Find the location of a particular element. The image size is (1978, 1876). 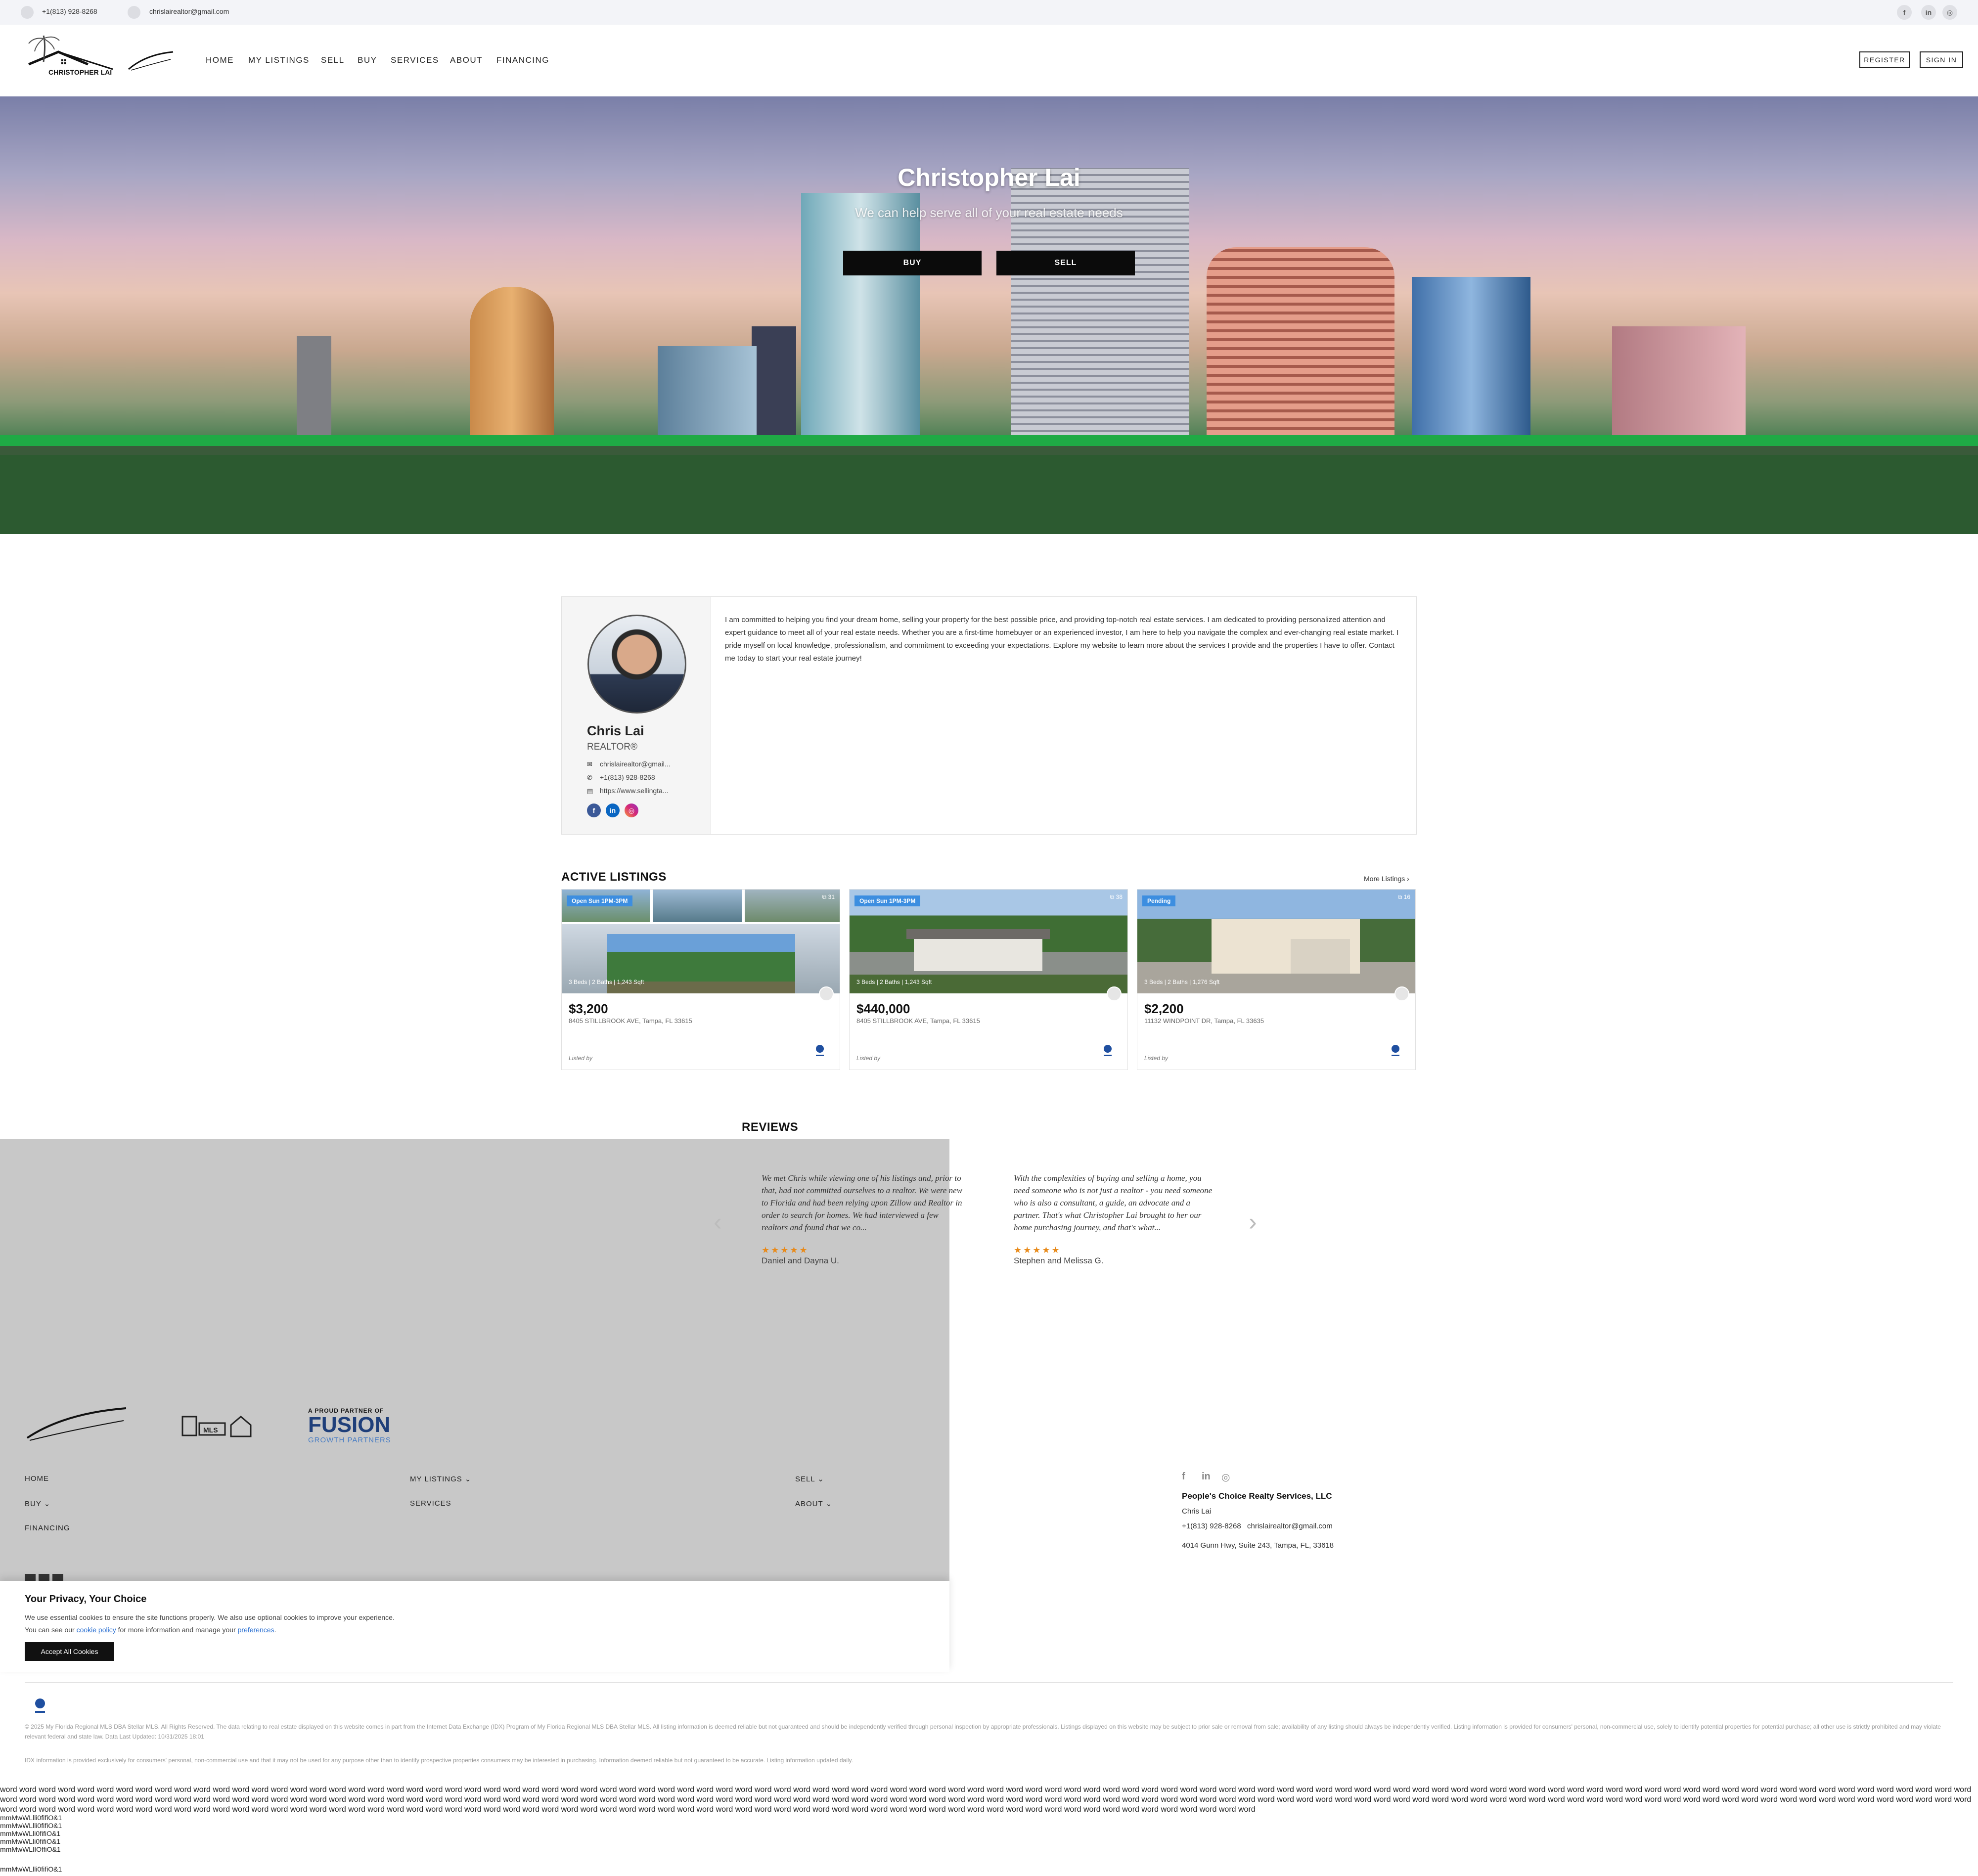

envelope-icon: ✉ is located at coordinates (590, 764).